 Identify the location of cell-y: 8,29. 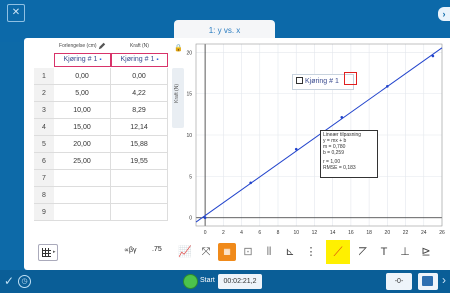
(139, 110).